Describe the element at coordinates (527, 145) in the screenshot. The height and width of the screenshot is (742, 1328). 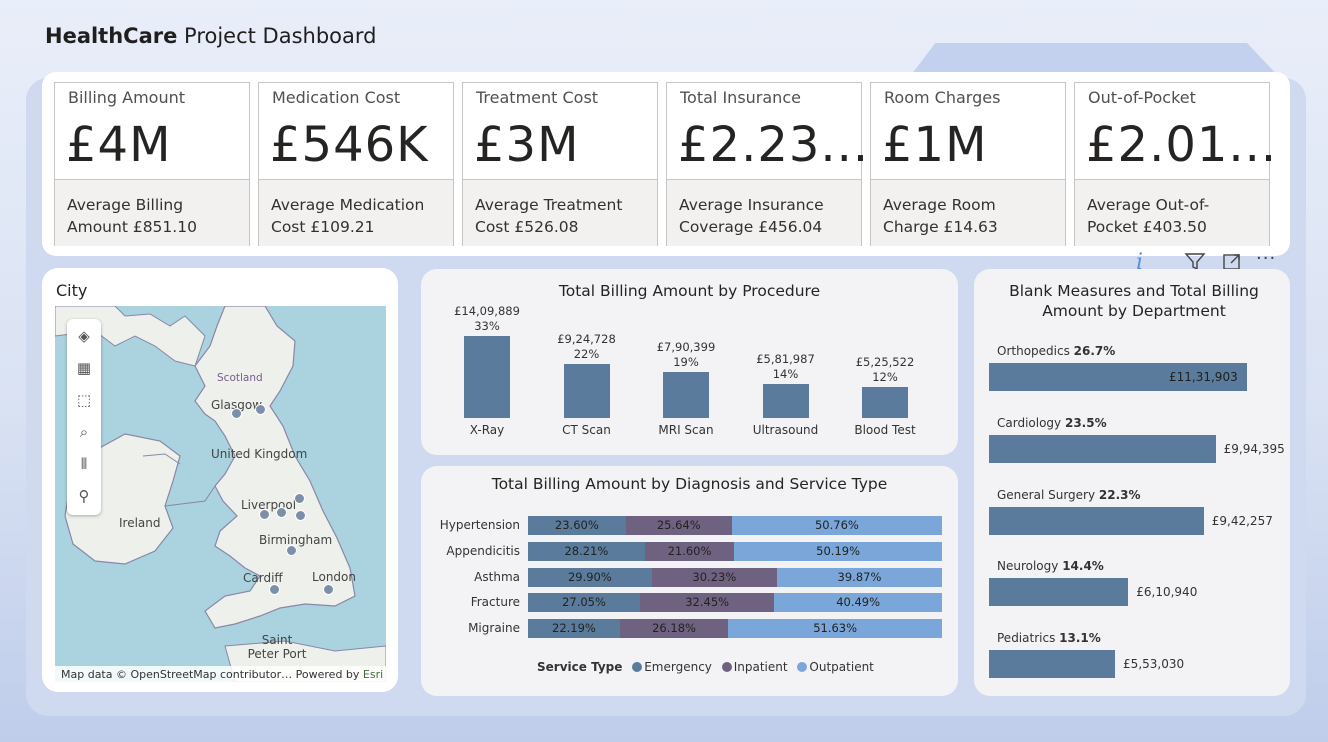
I see `kpi-value: £3M` at that location.